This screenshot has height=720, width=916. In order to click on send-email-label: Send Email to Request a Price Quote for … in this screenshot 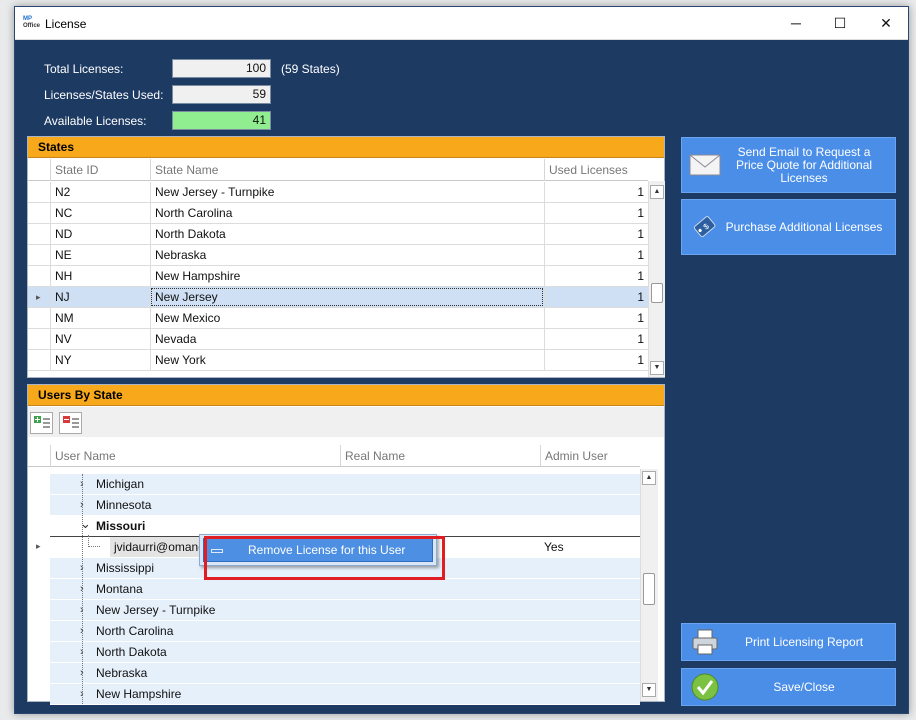, I will do `click(804, 164)`.